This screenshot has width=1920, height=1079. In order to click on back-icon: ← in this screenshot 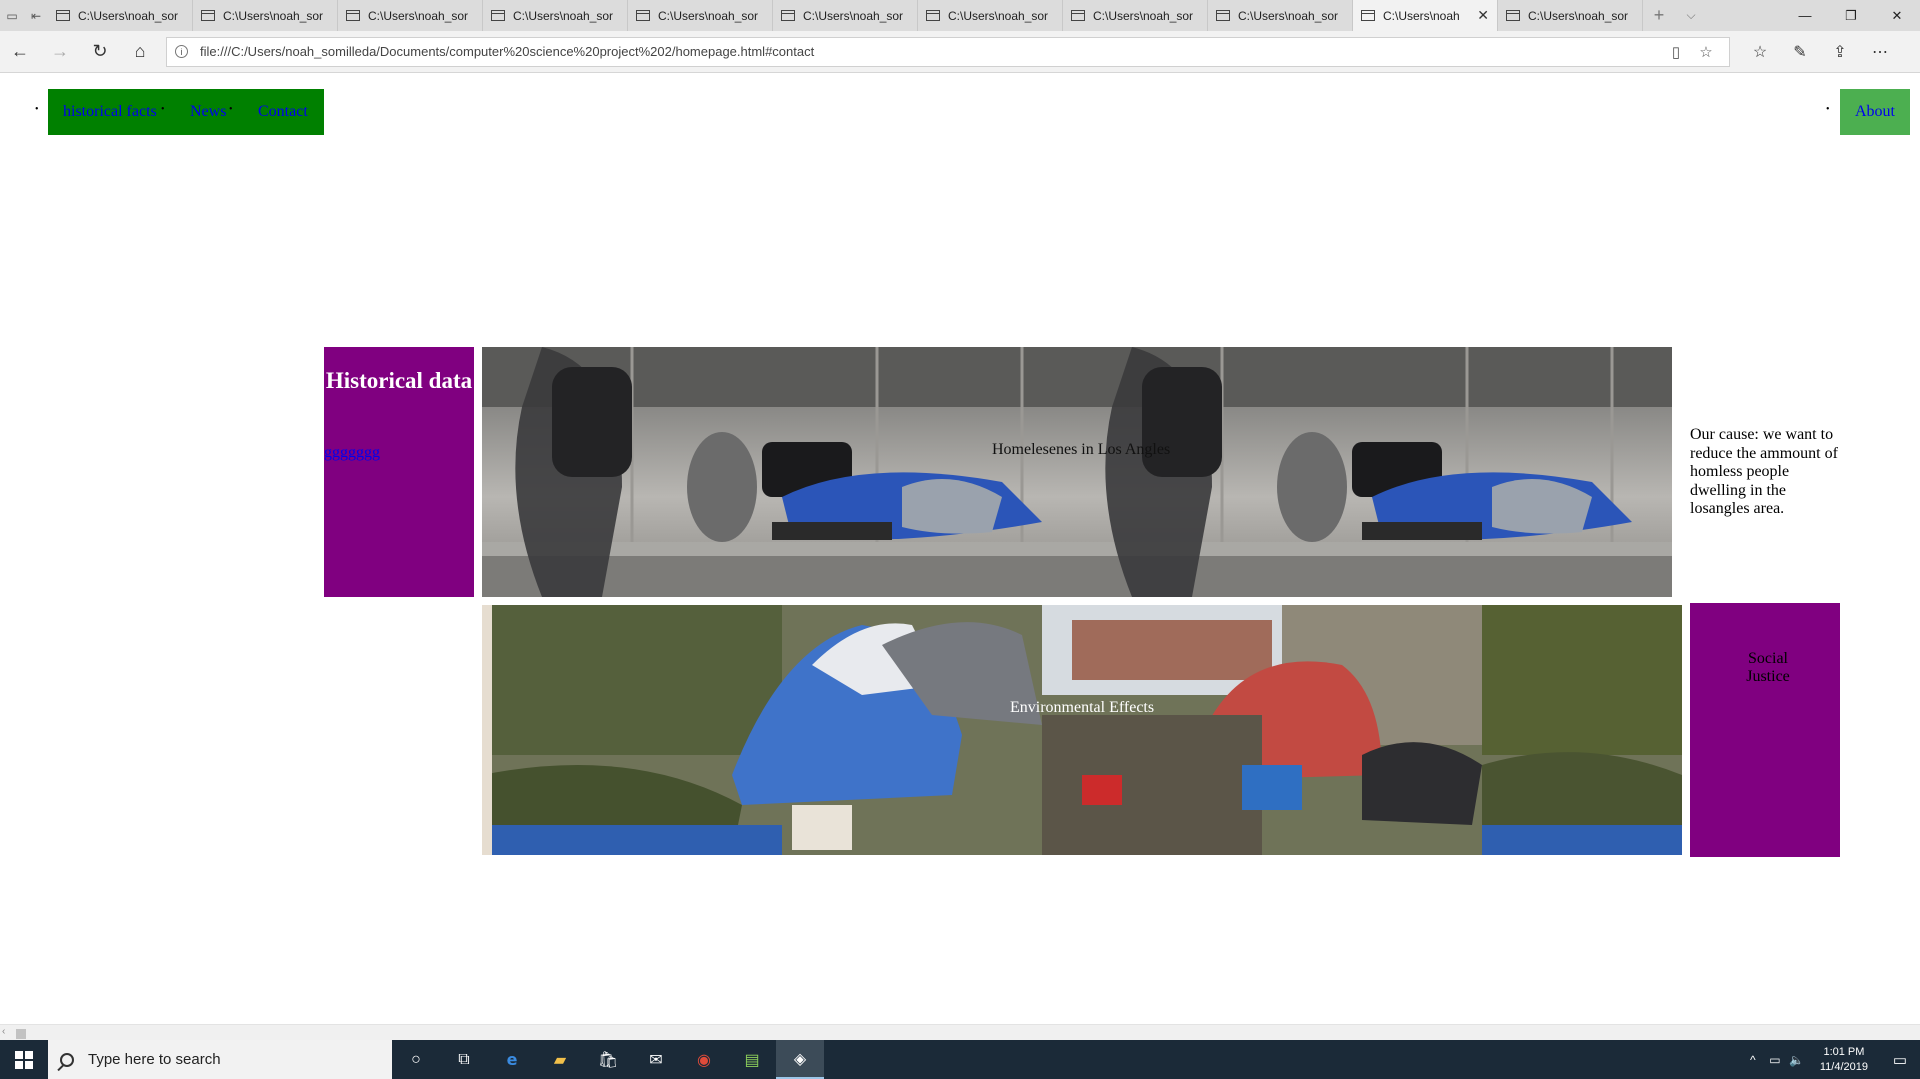, I will do `click(20, 52)`.